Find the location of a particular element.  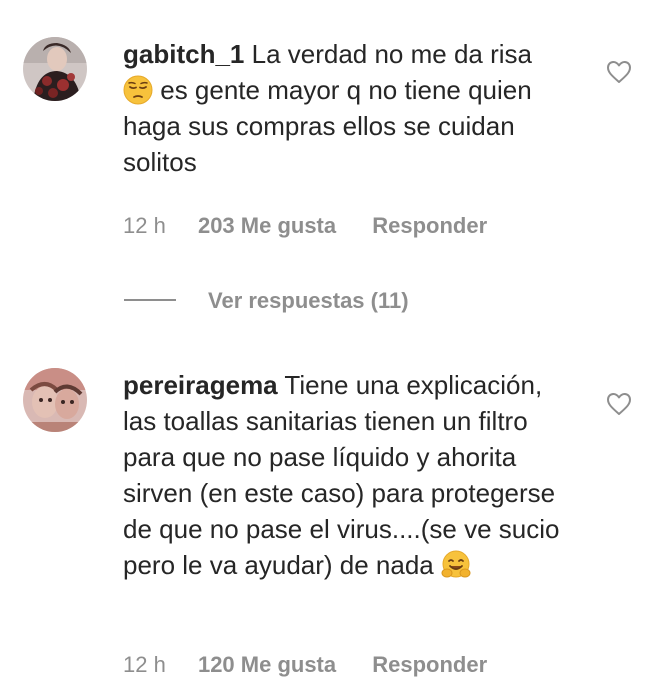

comment-meta: 12 h 120 Me gusta Responder is located at coordinates (305, 665).